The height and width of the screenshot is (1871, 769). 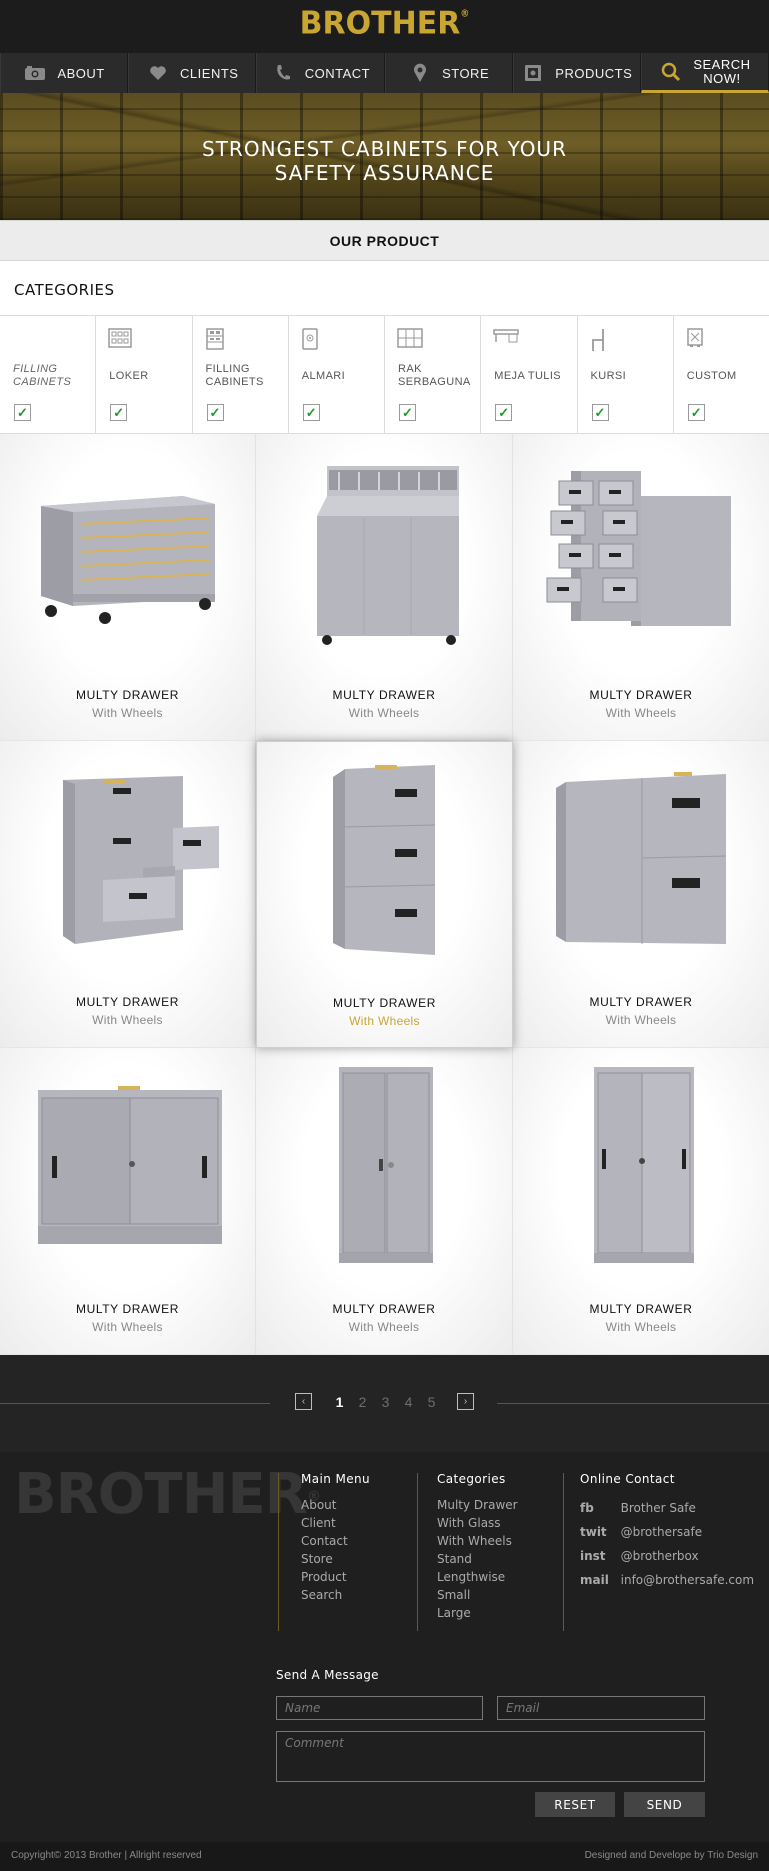 What do you see at coordinates (303, 1401) in the screenshot?
I see `prev-page-button: ‹` at bounding box center [303, 1401].